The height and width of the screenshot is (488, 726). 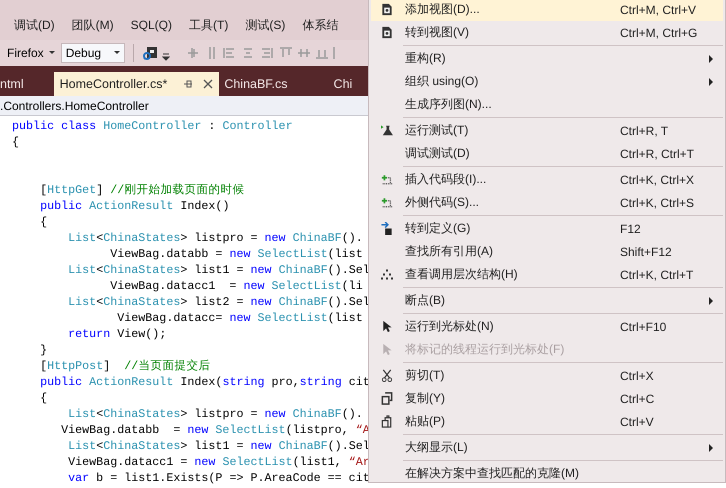 I want to click on menu-bar-item: 体系结, so click(x=320, y=25).